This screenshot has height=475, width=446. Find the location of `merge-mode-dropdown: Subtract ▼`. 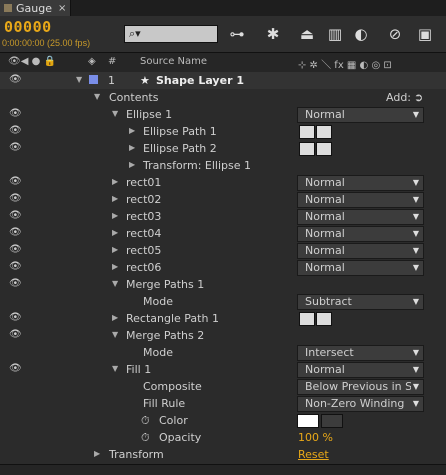

merge-mode-dropdown: Subtract ▼ is located at coordinates (360, 302).